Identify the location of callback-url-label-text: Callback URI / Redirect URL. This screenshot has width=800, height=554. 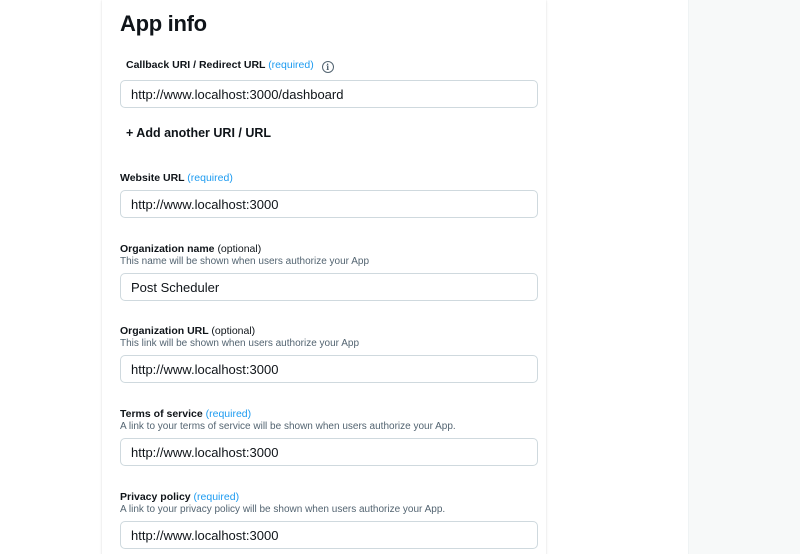
(196, 65).